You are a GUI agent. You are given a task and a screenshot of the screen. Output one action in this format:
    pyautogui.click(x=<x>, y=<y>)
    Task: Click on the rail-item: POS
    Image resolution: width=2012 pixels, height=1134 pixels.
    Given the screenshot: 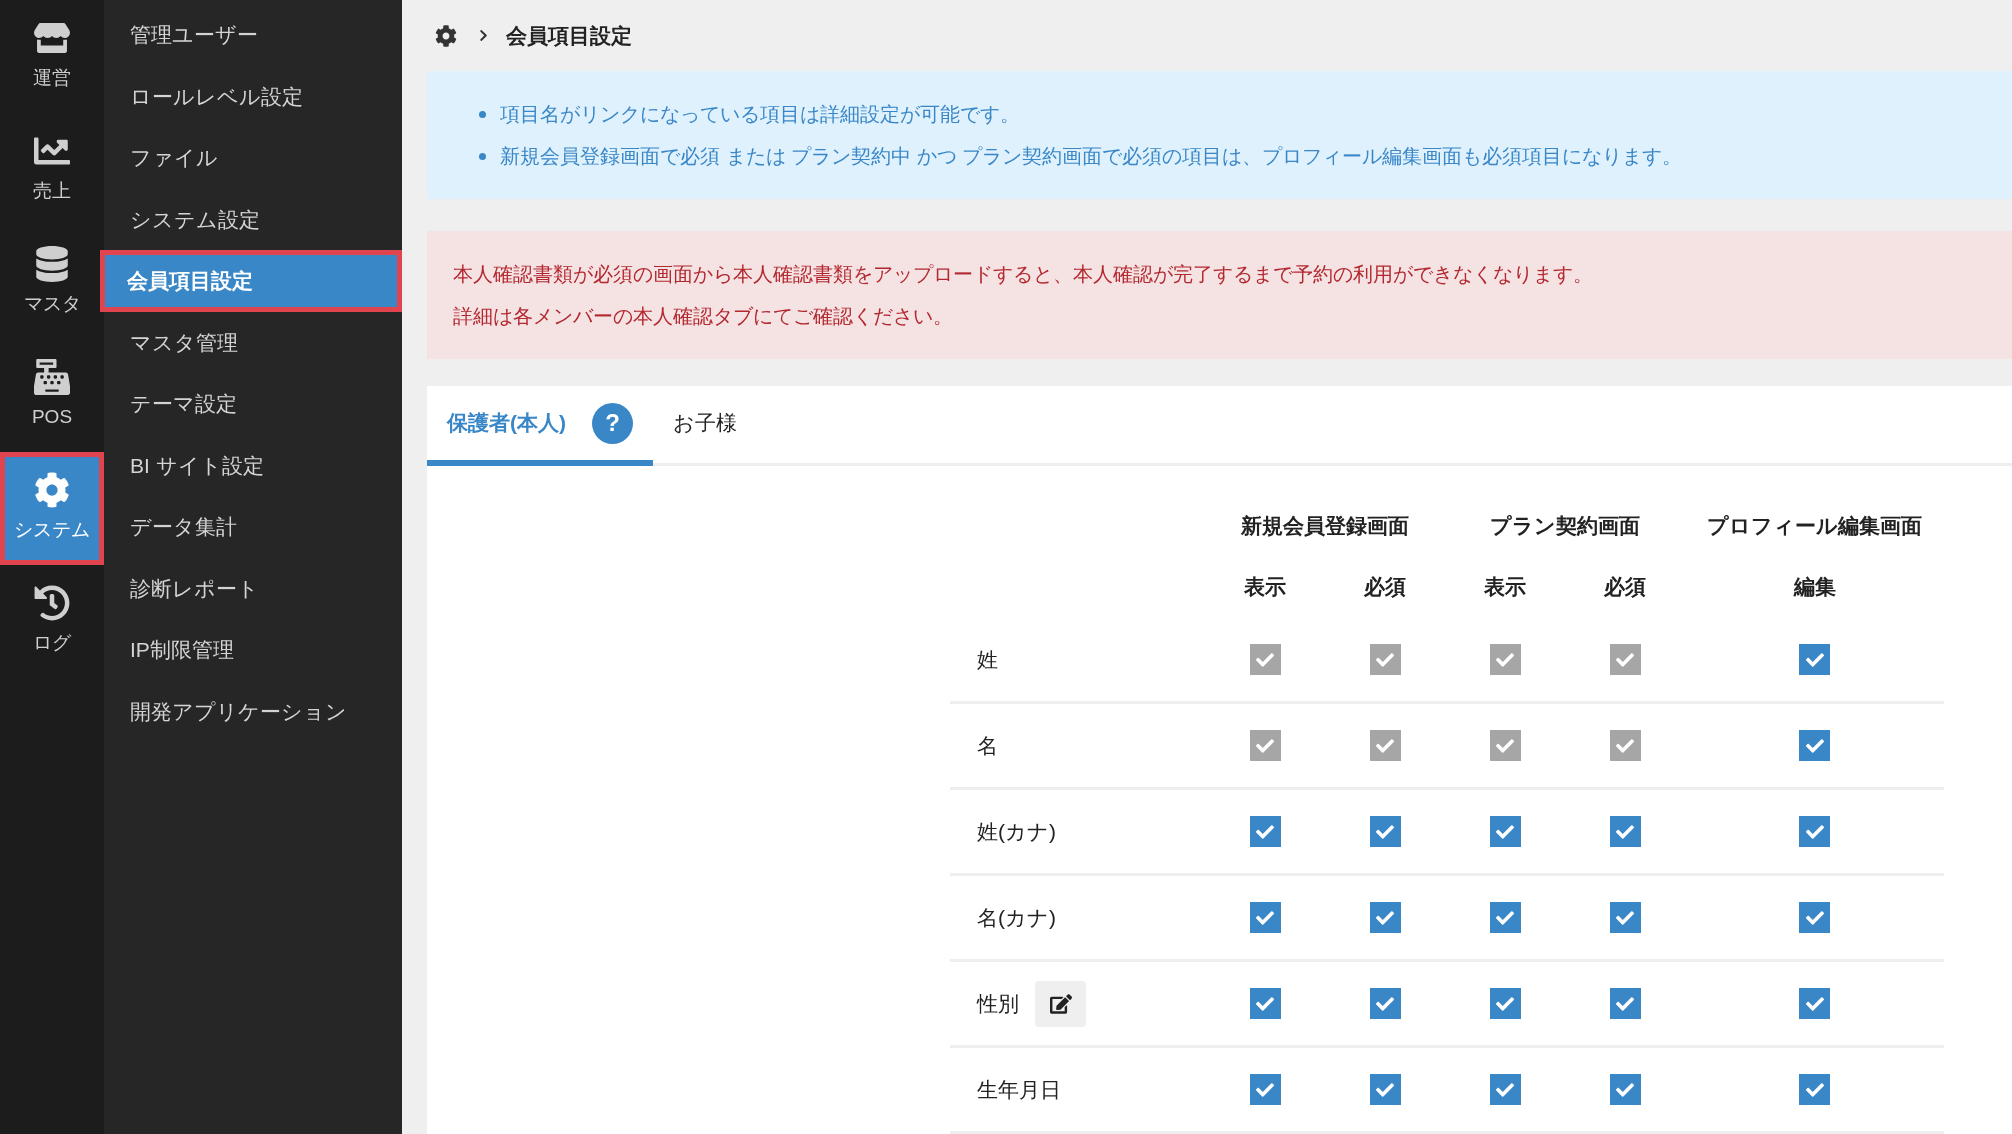 What is the action you would take?
    pyautogui.click(x=52, y=395)
    